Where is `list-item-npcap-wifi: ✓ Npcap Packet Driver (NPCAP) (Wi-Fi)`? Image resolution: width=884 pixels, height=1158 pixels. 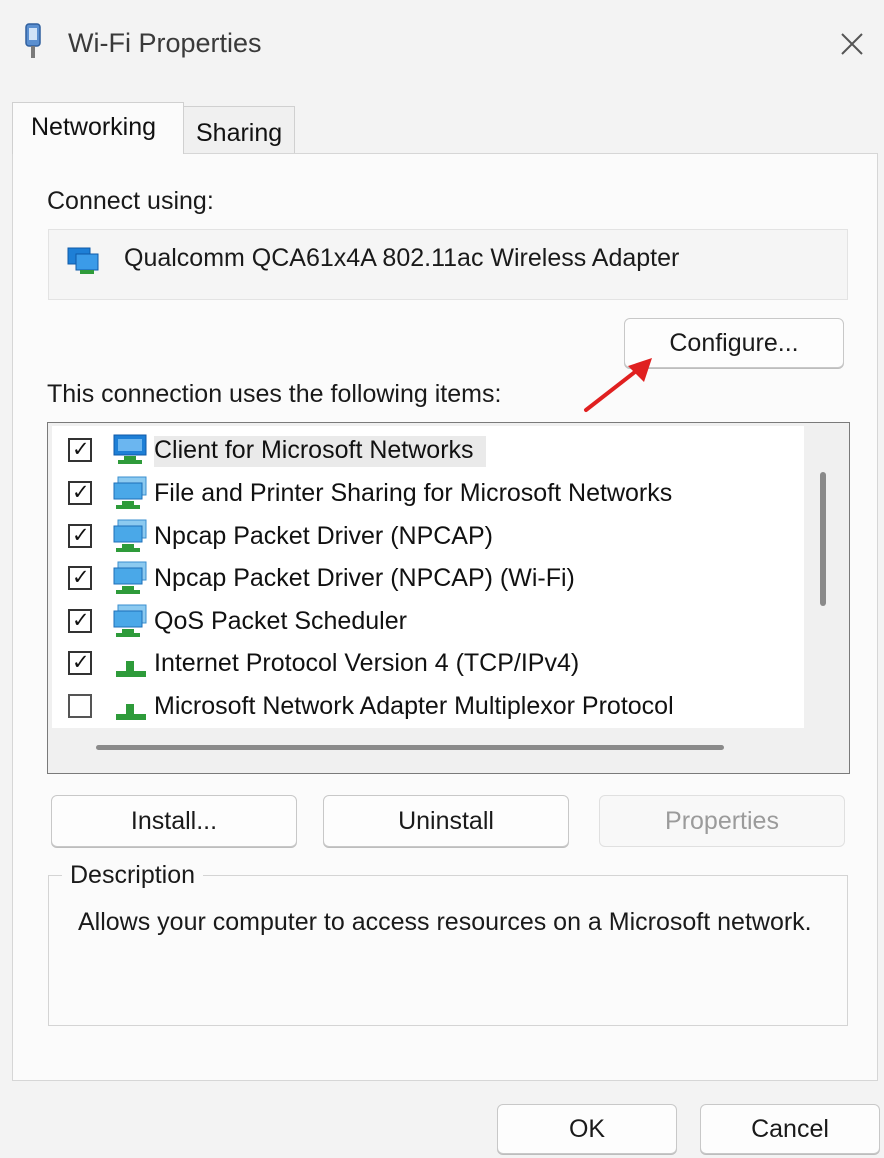 list-item-npcap-wifi: ✓ Npcap Packet Driver (NPCAP) (Wi-Fi) is located at coordinates (430, 578).